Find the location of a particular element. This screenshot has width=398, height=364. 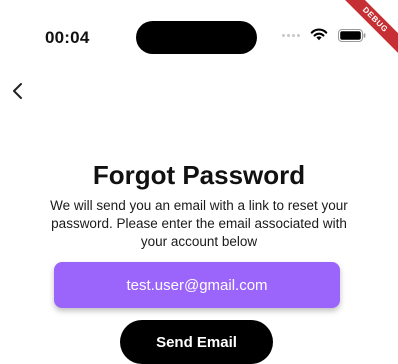

debug-banner-label: DEBUG is located at coordinates (368, 29).